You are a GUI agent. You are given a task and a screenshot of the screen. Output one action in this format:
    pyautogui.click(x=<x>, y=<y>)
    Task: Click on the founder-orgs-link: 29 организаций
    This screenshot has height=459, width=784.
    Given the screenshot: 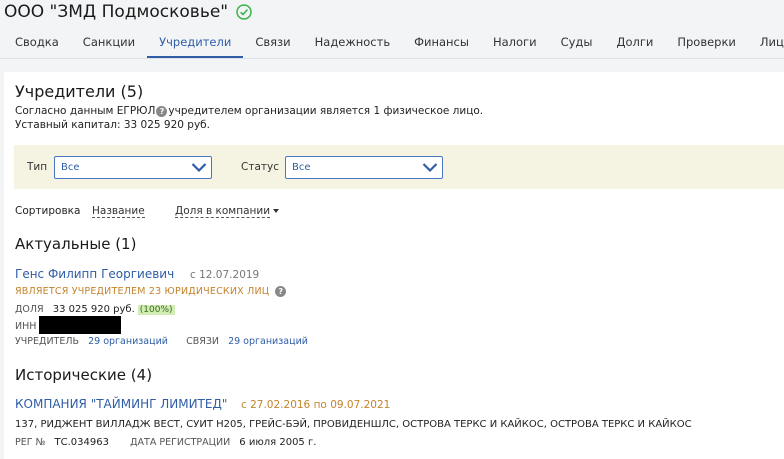 What is the action you would take?
    pyautogui.click(x=128, y=341)
    